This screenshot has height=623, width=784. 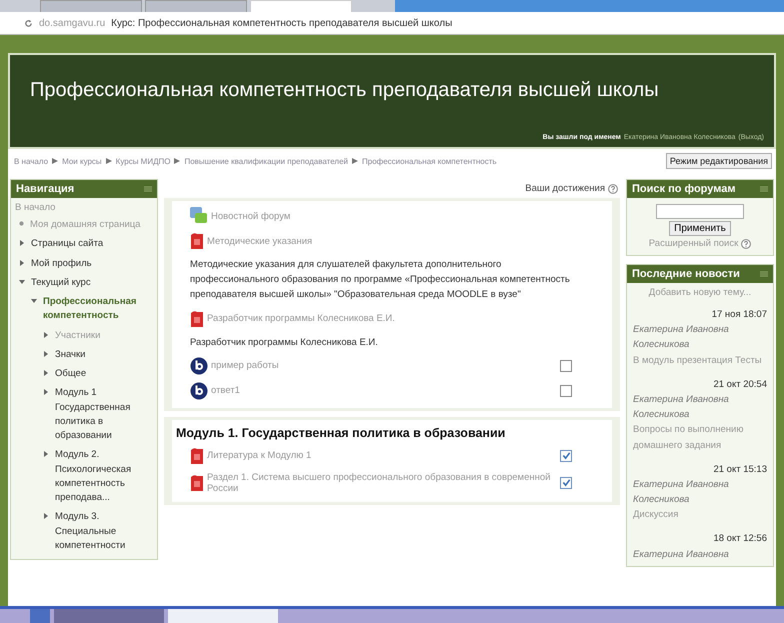 What do you see at coordinates (67, 244) in the screenshot?
I see `nav-item: Страницы сайта` at bounding box center [67, 244].